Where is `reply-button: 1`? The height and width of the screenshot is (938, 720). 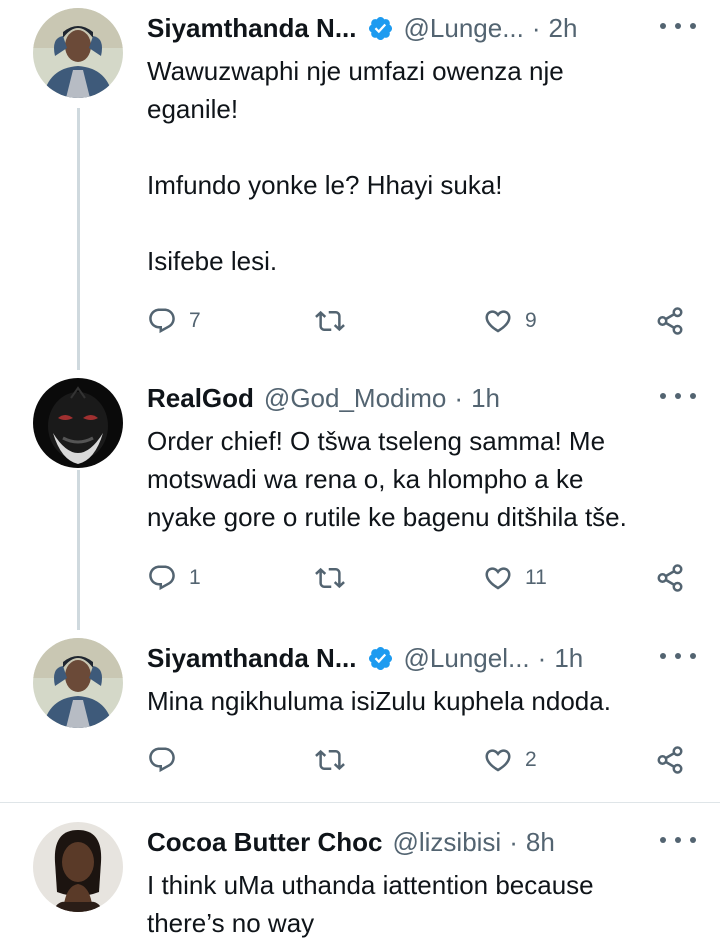
reply-button: 1 is located at coordinates (174, 578).